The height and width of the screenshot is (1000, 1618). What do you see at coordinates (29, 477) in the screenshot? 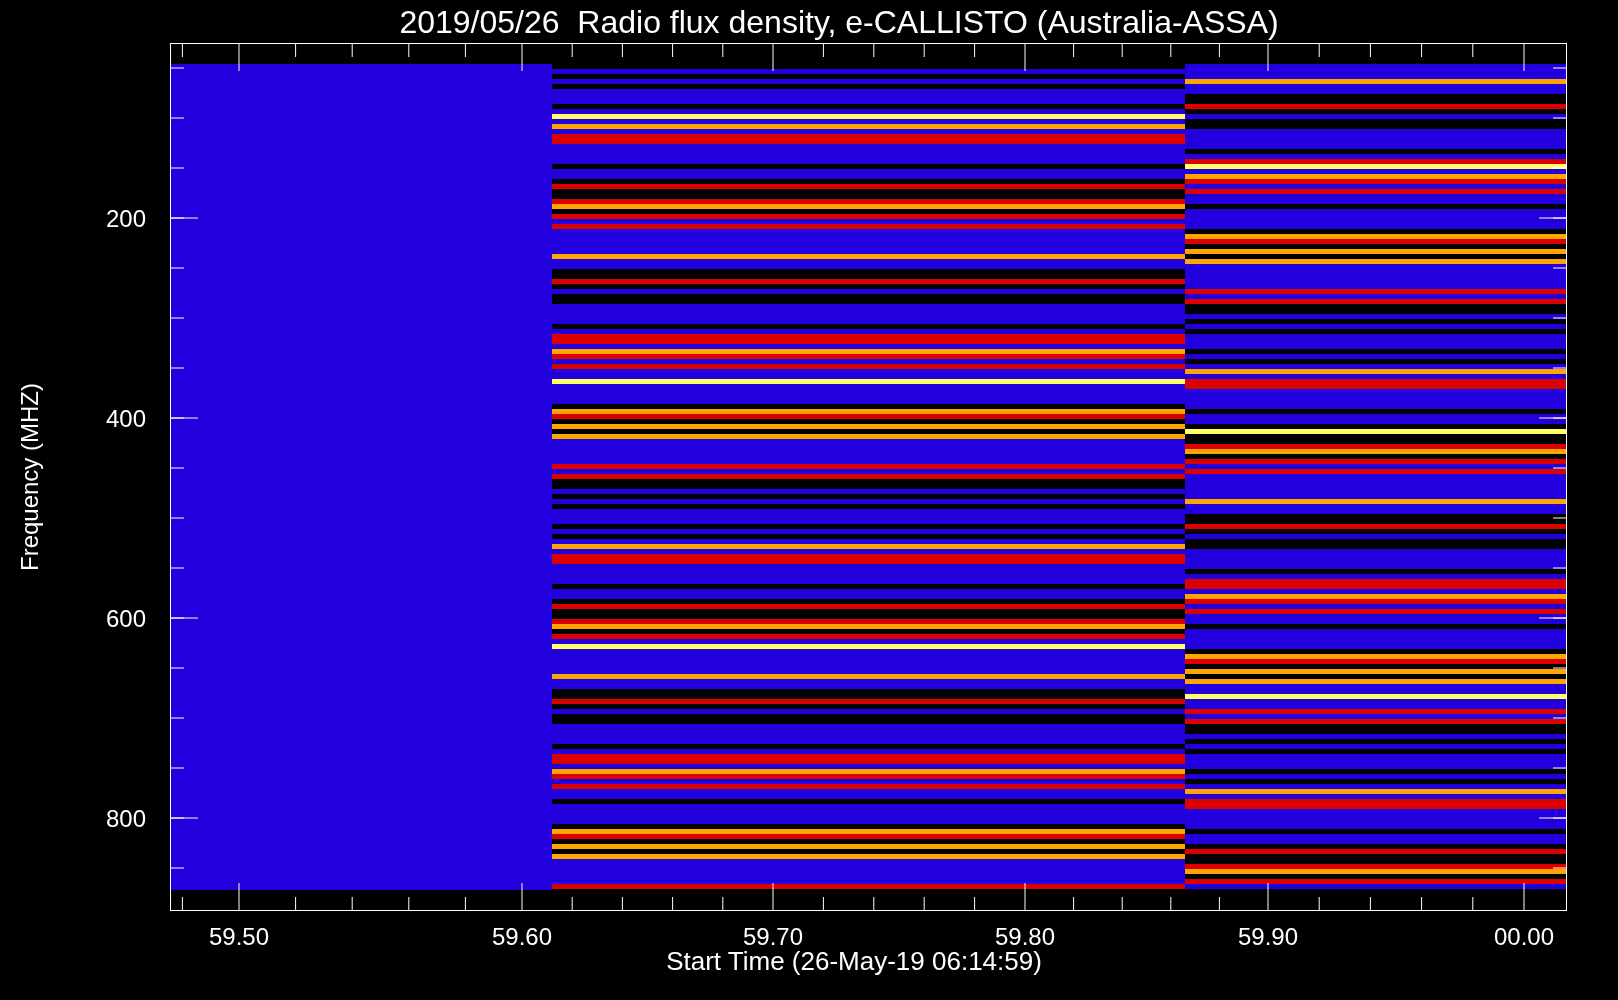
I see `y-axis-title: Frequency (MHZ)` at bounding box center [29, 477].